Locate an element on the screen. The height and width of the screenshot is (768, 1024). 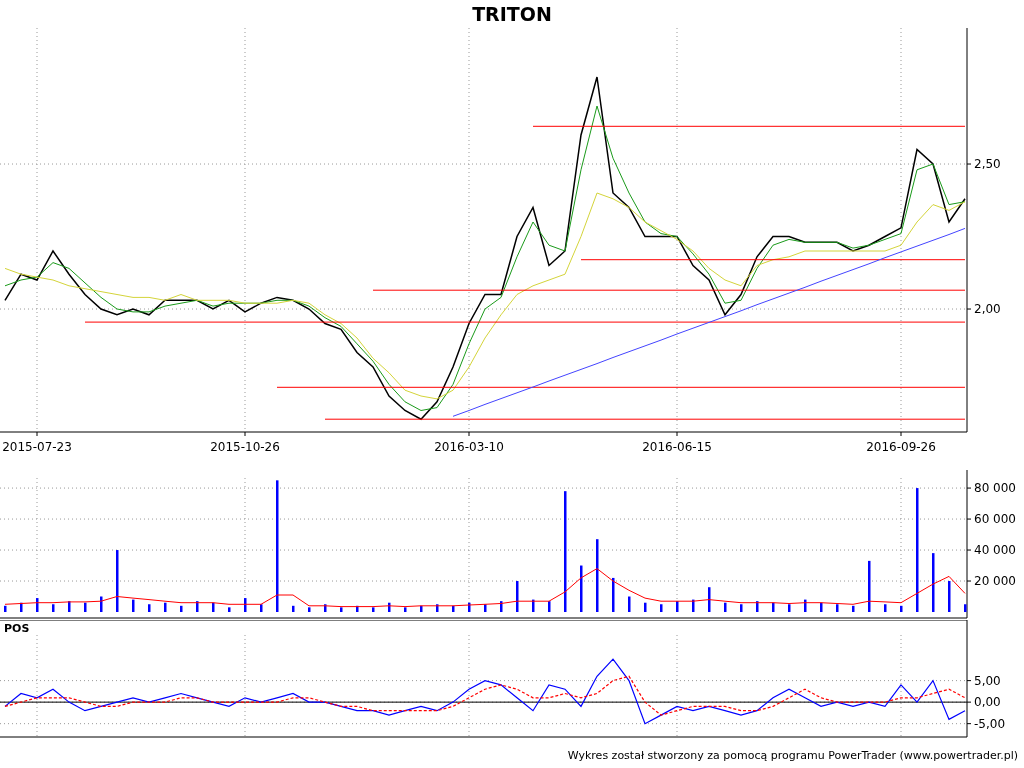
panel-title: POS is located at coordinates (17, 628).